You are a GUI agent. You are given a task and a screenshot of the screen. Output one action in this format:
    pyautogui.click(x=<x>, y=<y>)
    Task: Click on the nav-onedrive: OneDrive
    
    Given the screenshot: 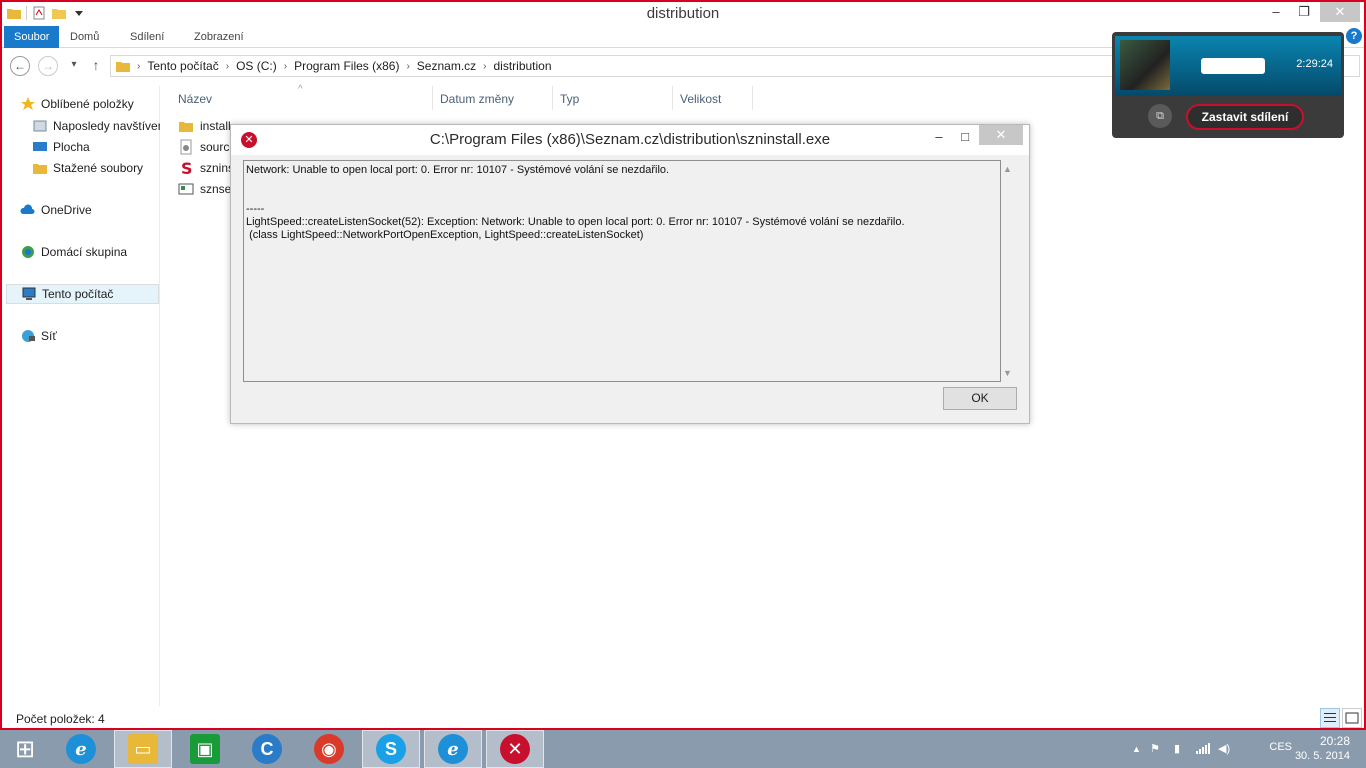 What is the action you would take?
    pyautogui.click(x=56, y=210)
    